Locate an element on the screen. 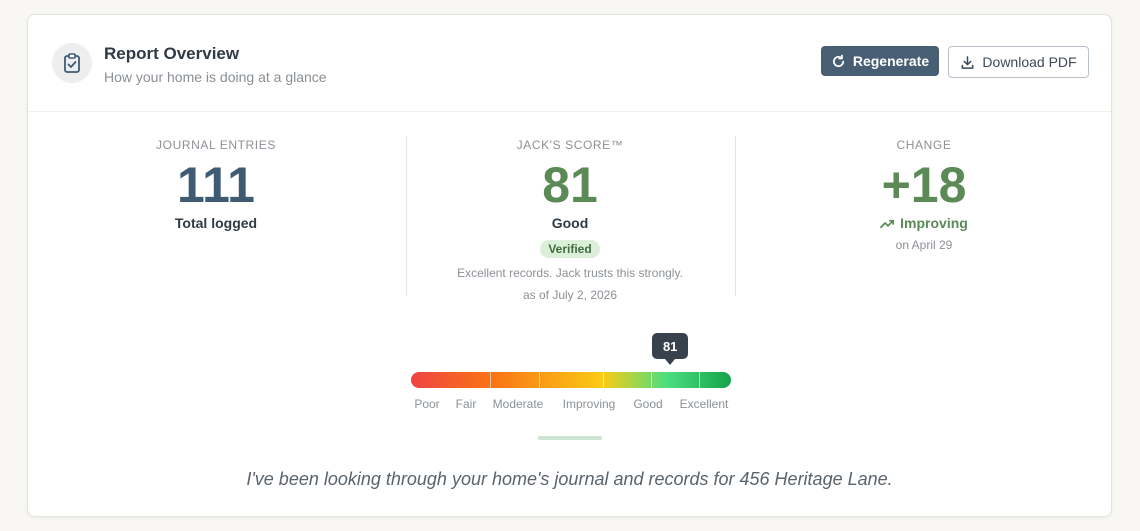  scale-label-good: Good is located at coordinates (648, 404).